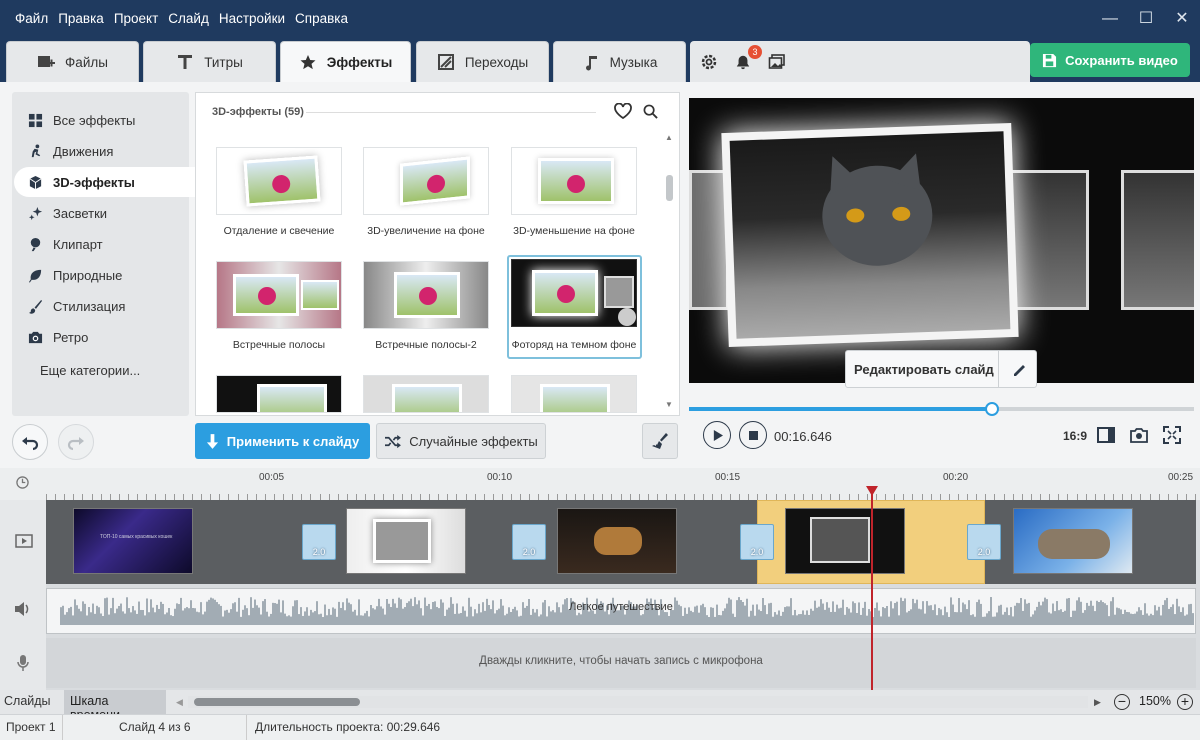  Describe the element at coordinates (72, 61) in the screenshot. I see `tab-files: Файлы` at that location.